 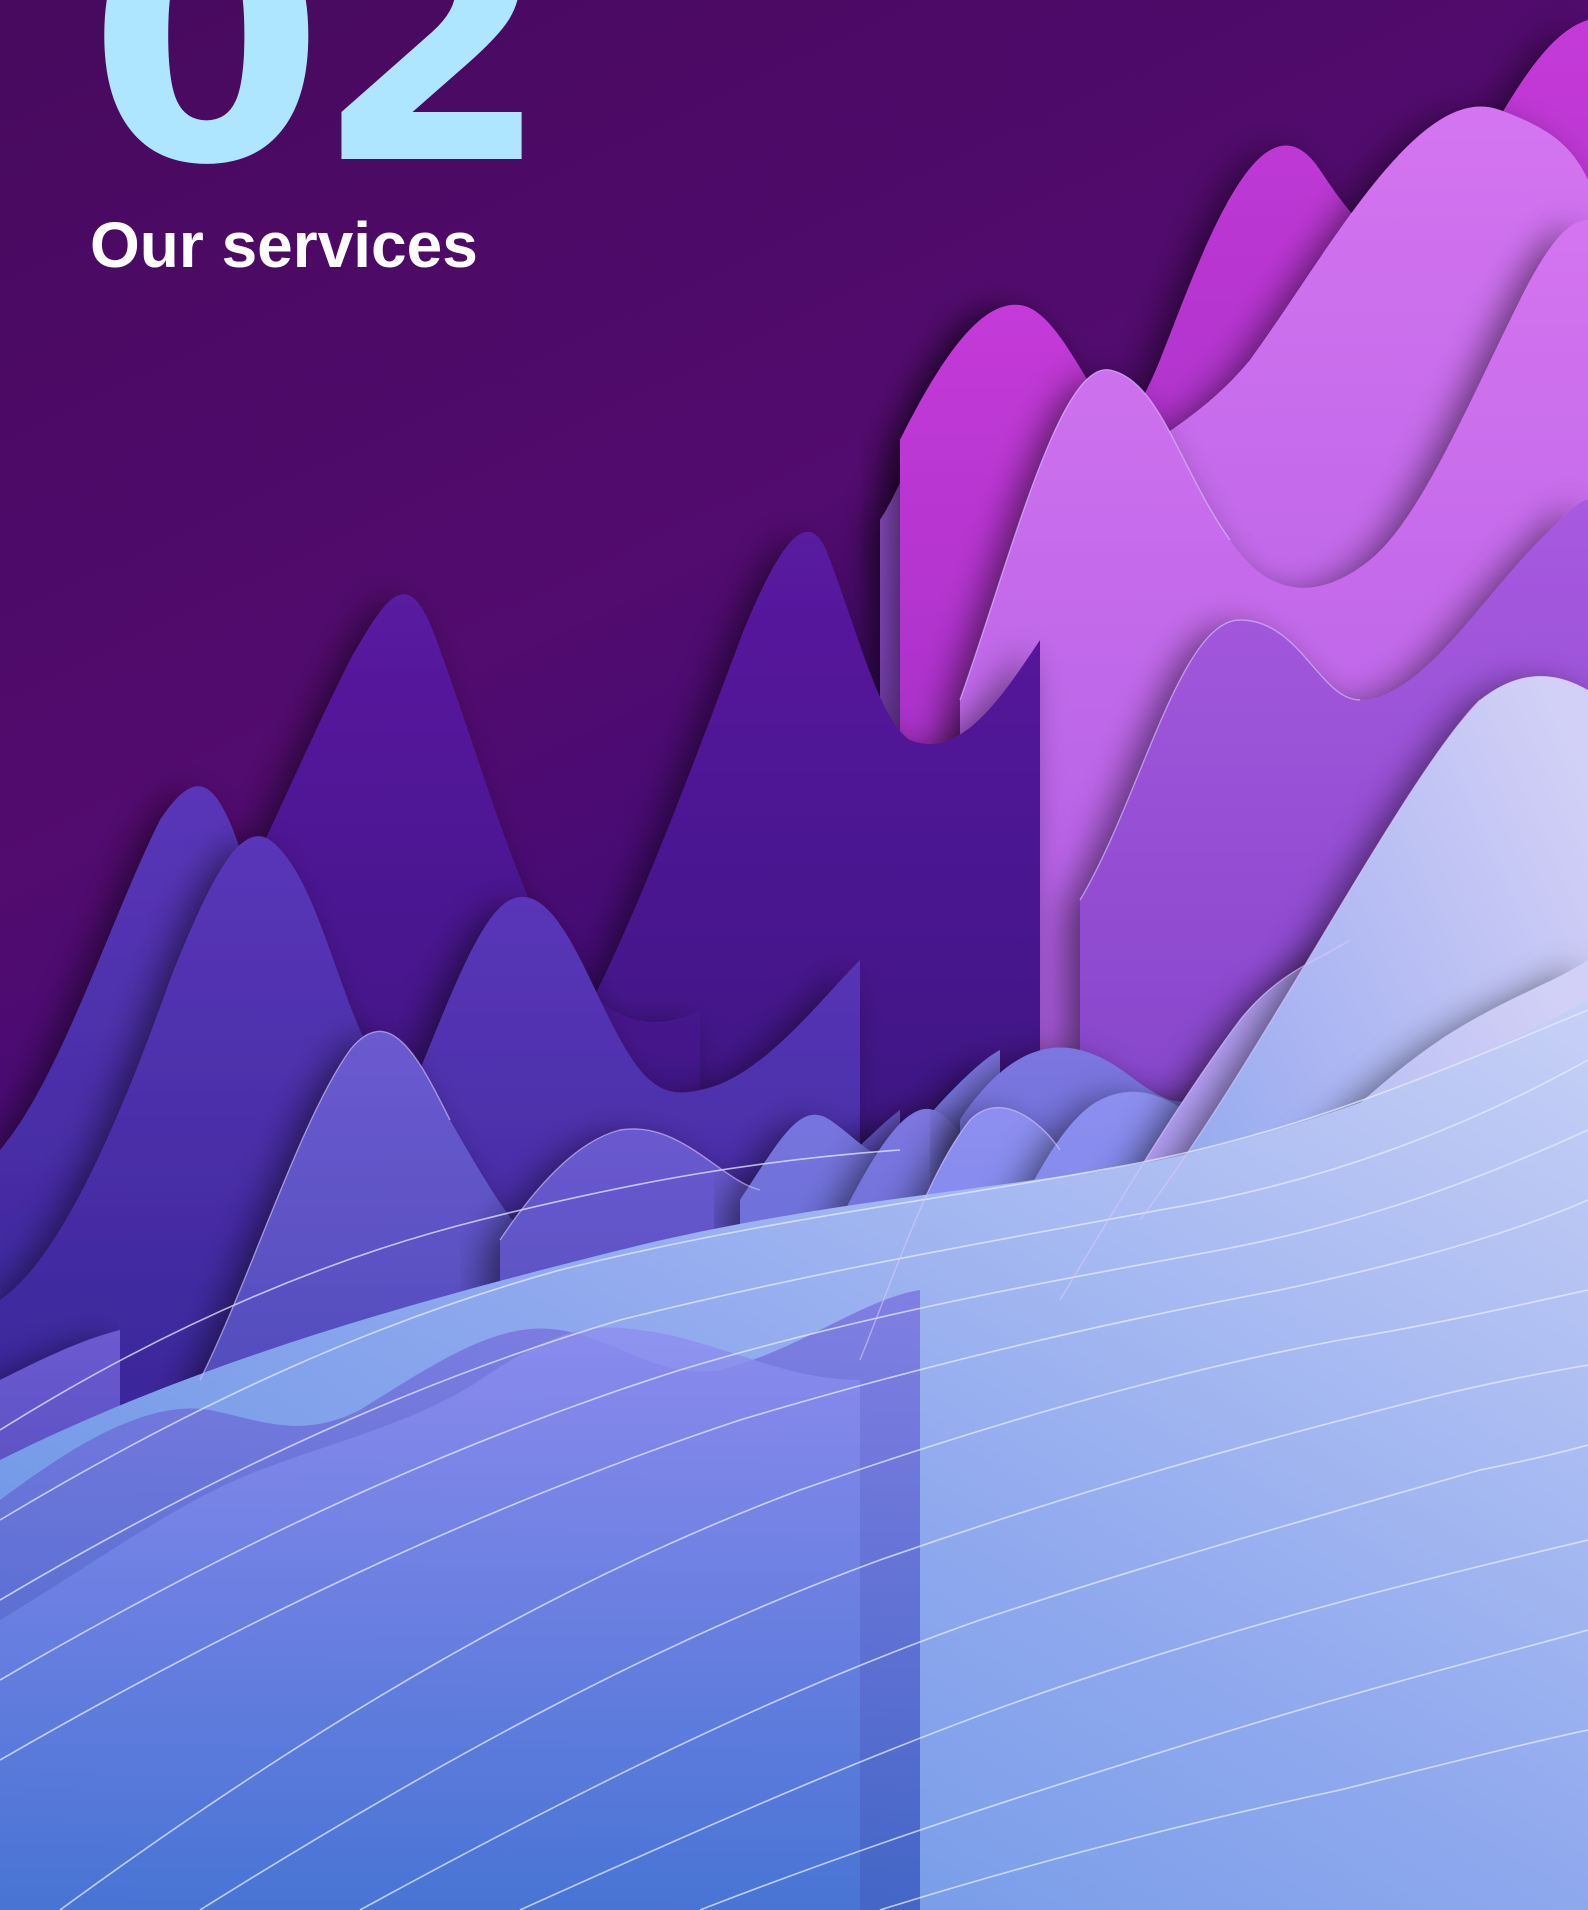 I want to click on section-number: 02, so click(x=319, y=120).